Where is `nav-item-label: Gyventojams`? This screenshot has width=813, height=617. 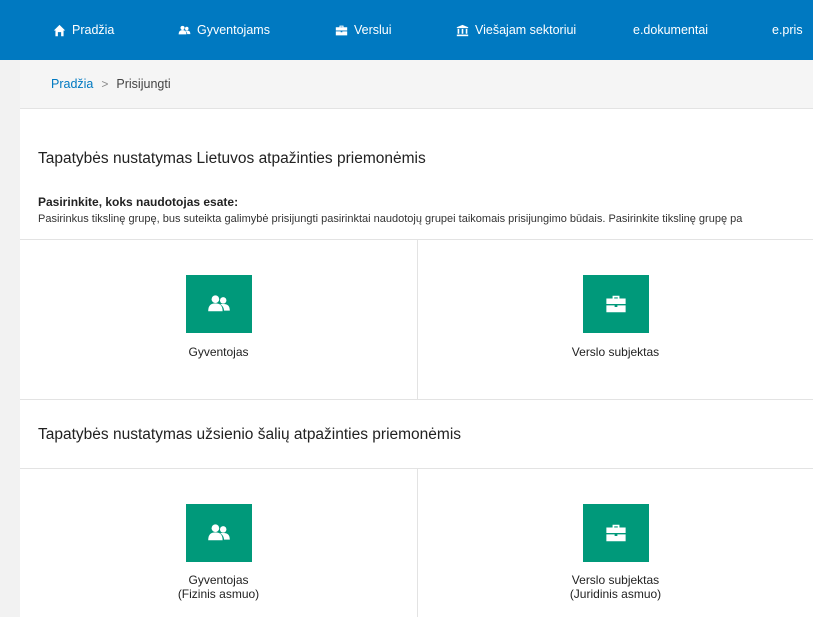
nav-item-label: Gyventojams is located at coordinates (233, 30).